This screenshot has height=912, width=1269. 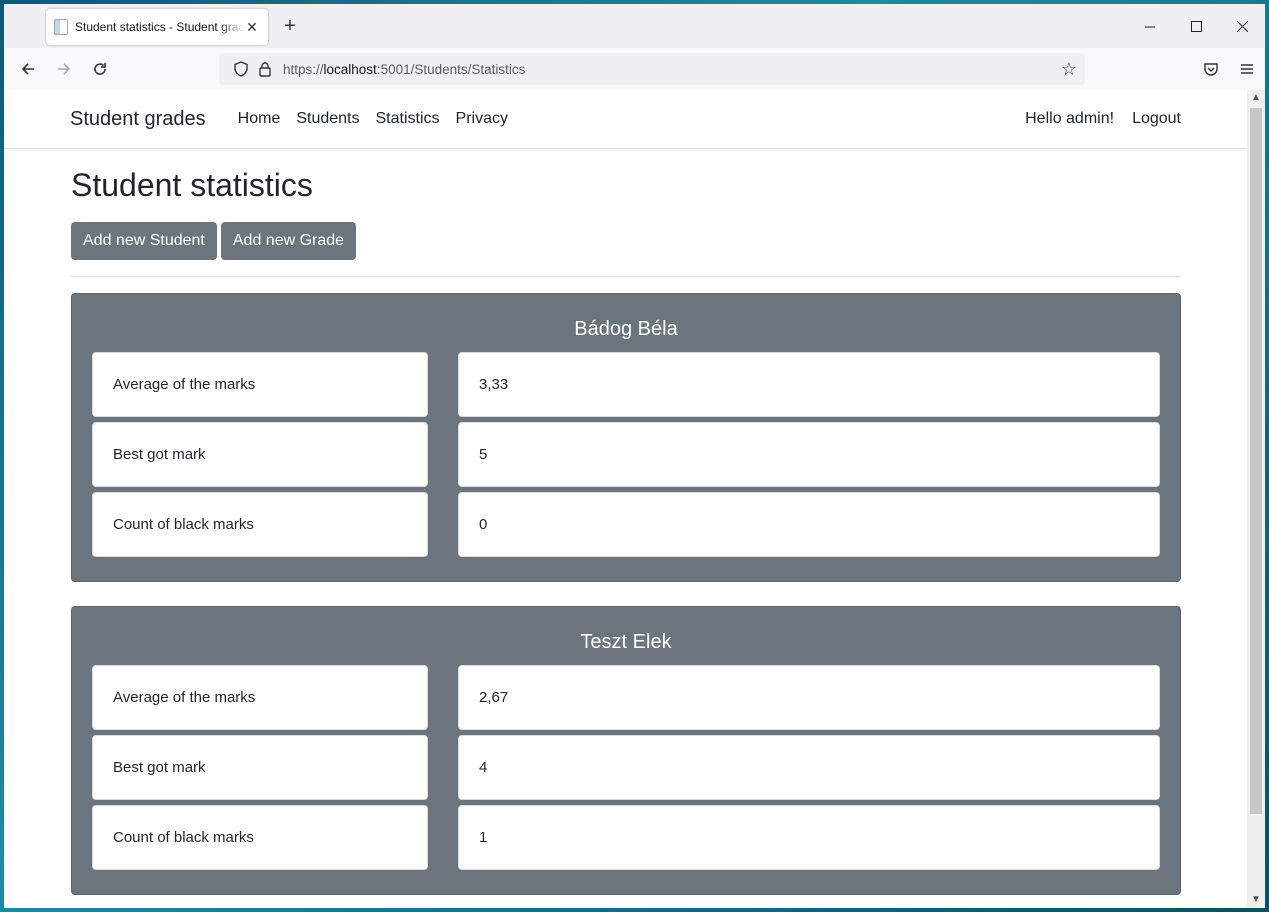 I want to click on stat-row: Average of the marks 2,67, so click(x=626, y=697).